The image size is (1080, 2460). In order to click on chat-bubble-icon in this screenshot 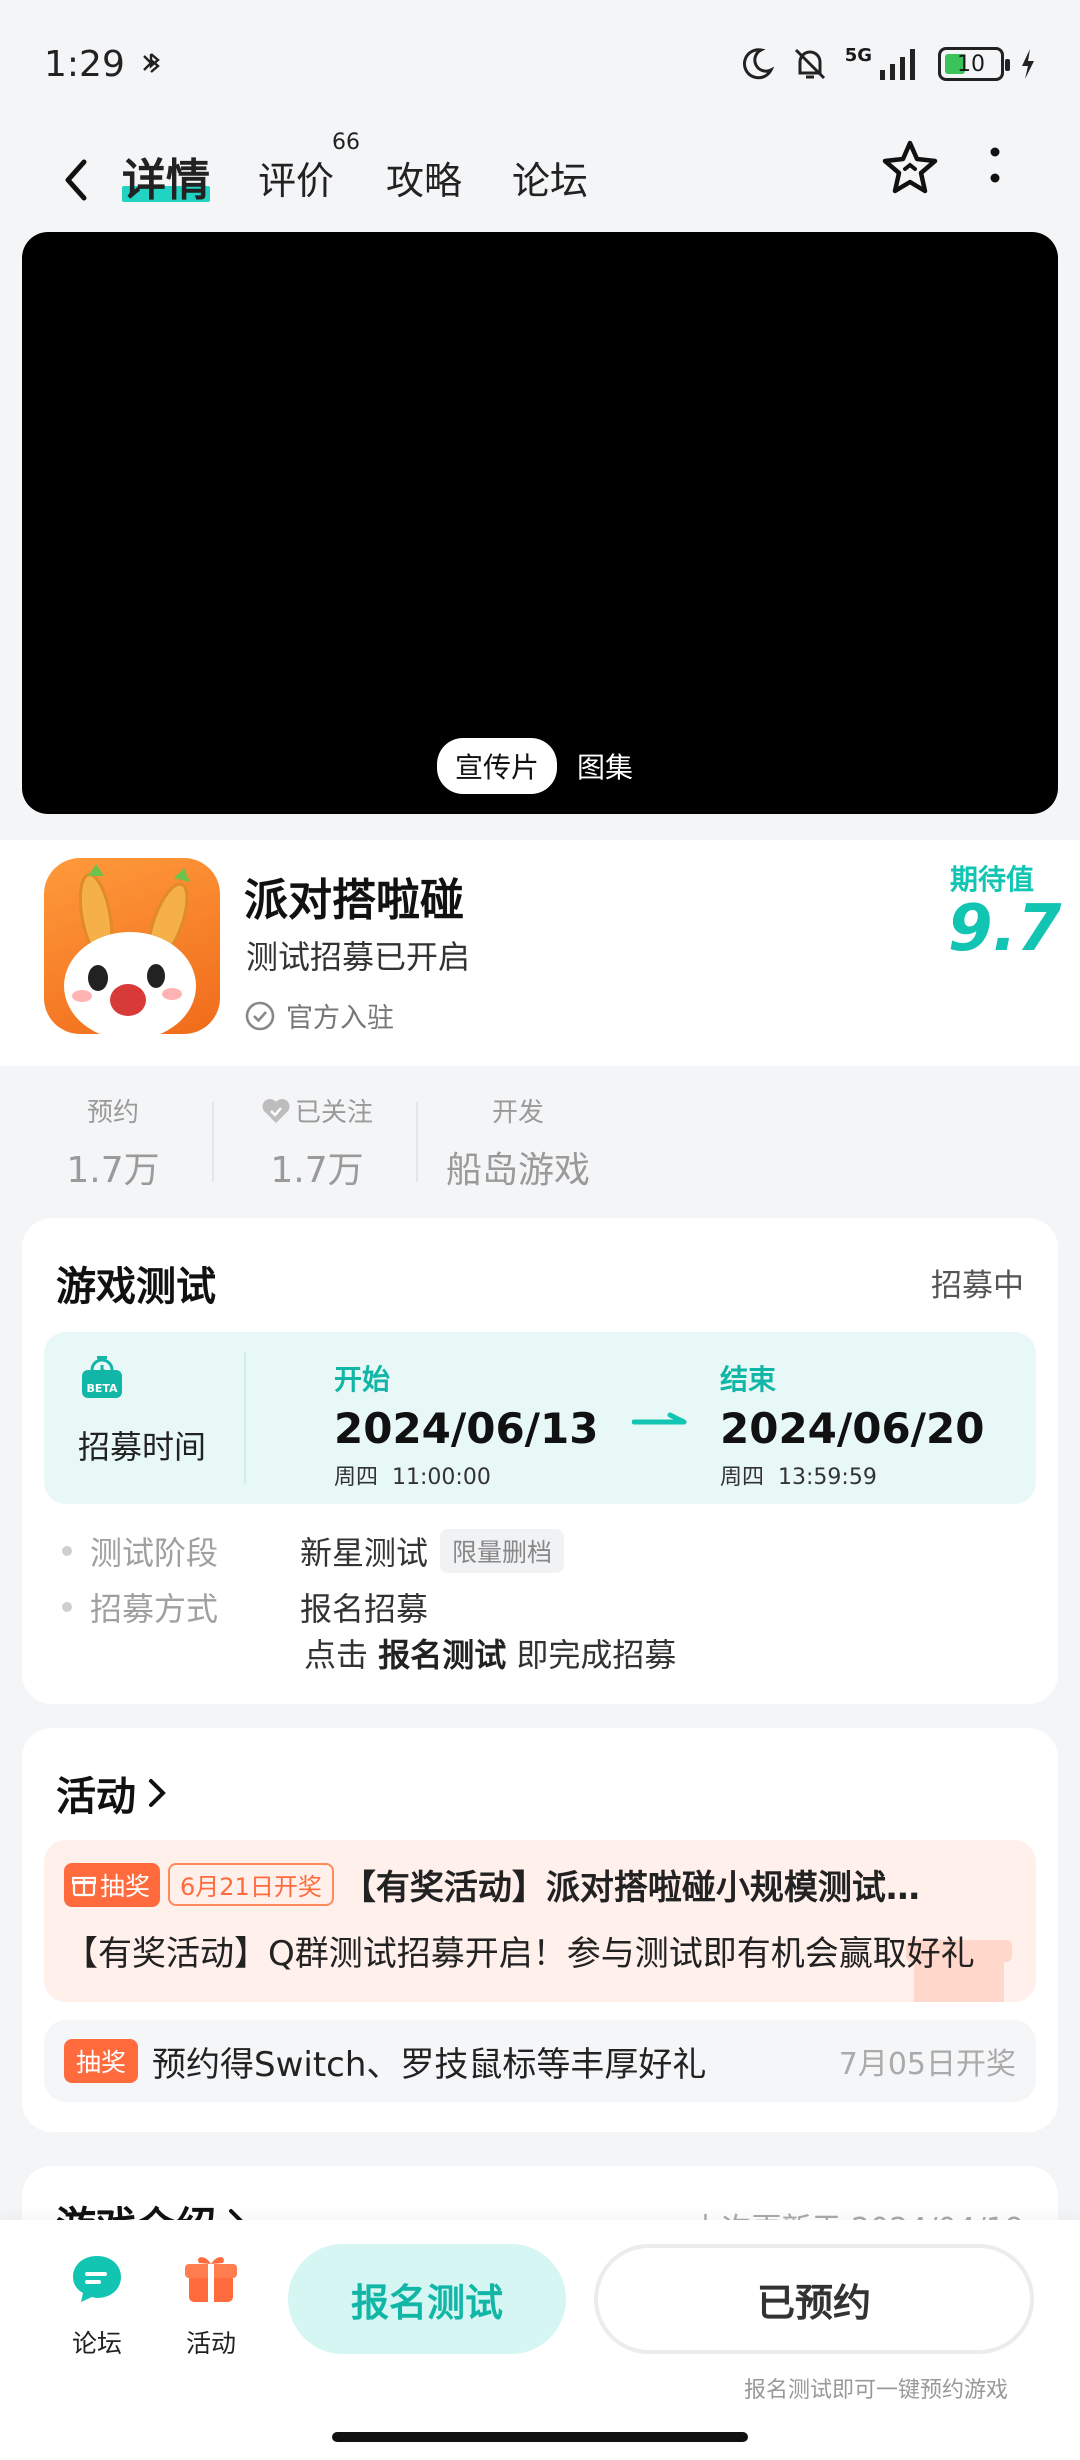, I will do `click(97, 2279)`.